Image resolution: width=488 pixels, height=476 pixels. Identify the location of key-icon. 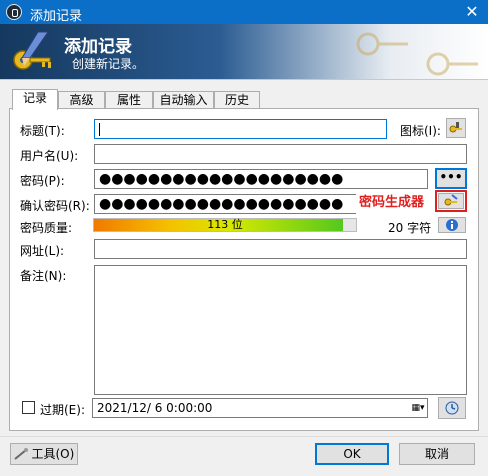
(455, 127).